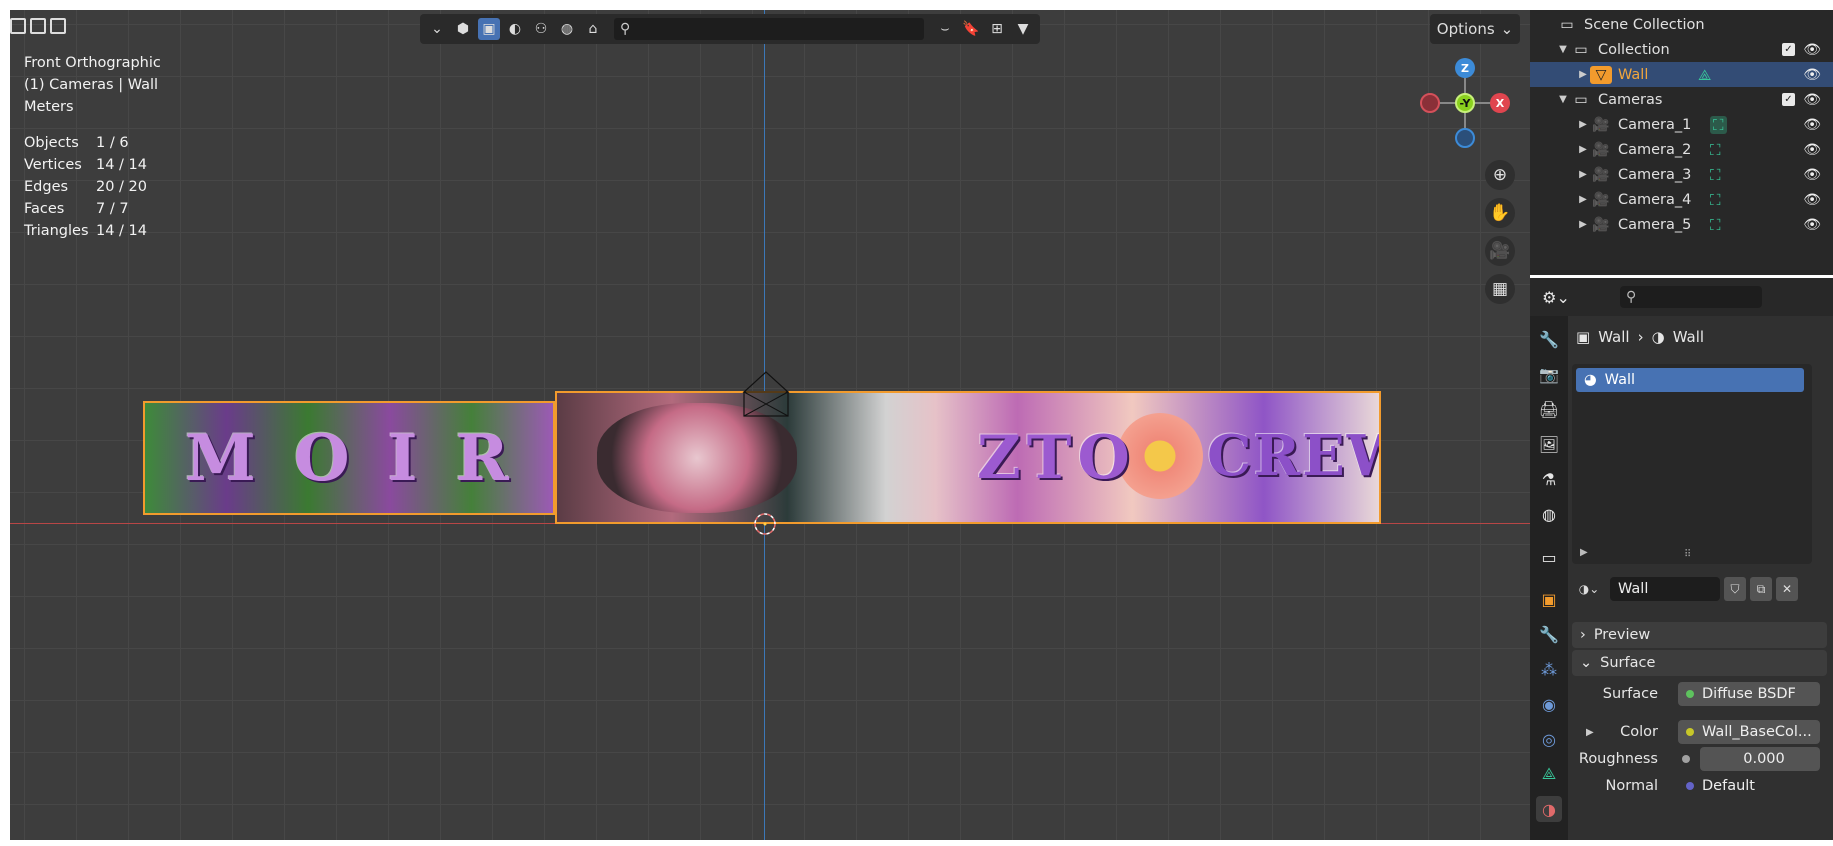  What do you see at coordinates (1681, 24) in the screenshot?
I see `outliner-scene-collection: ▭ Scene Collection` at bounding box center [1681, 24].